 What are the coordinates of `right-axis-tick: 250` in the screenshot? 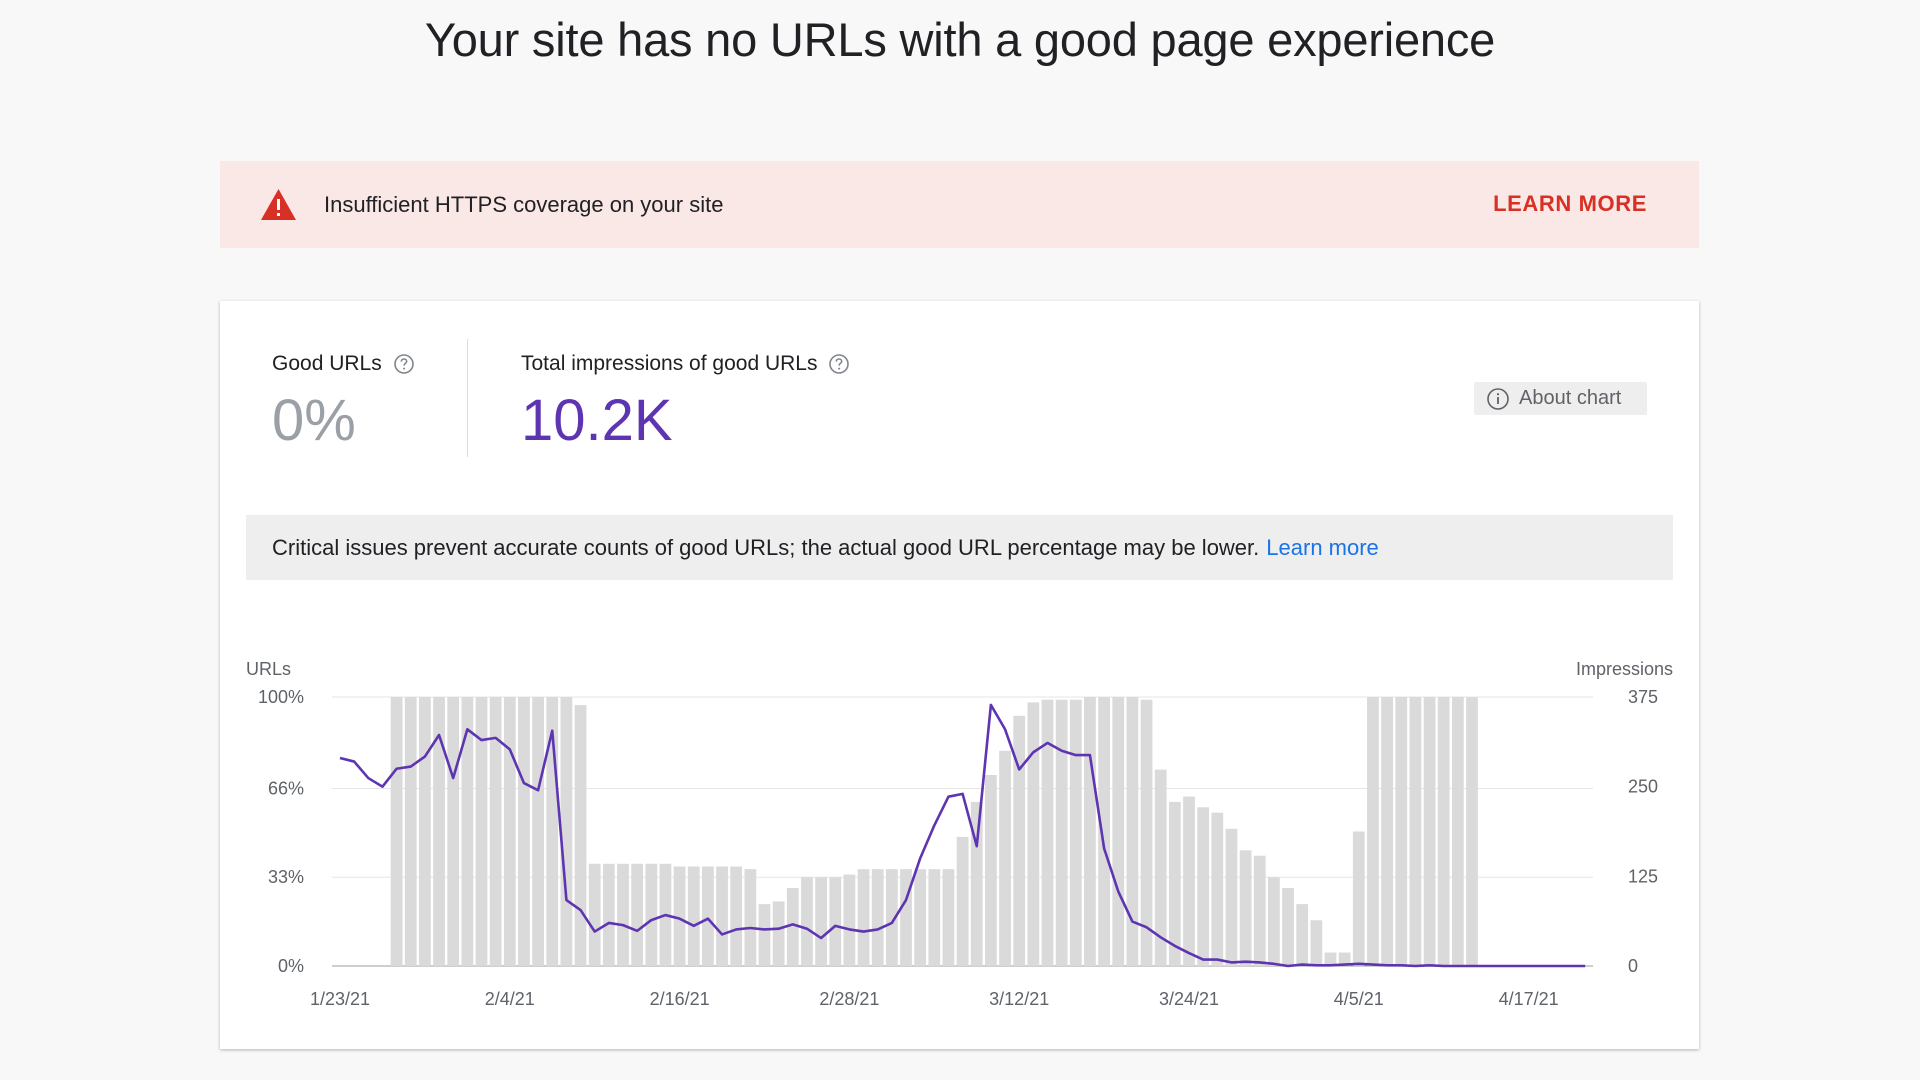 It's located at (1643, 787).